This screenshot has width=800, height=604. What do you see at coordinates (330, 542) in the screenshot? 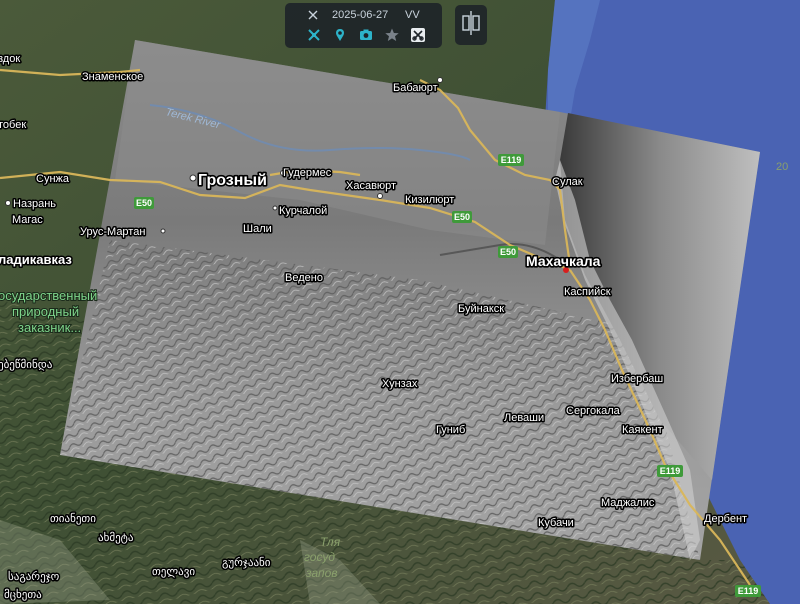
I see `label-tlya: Тля` at bounding box center [330, 542].